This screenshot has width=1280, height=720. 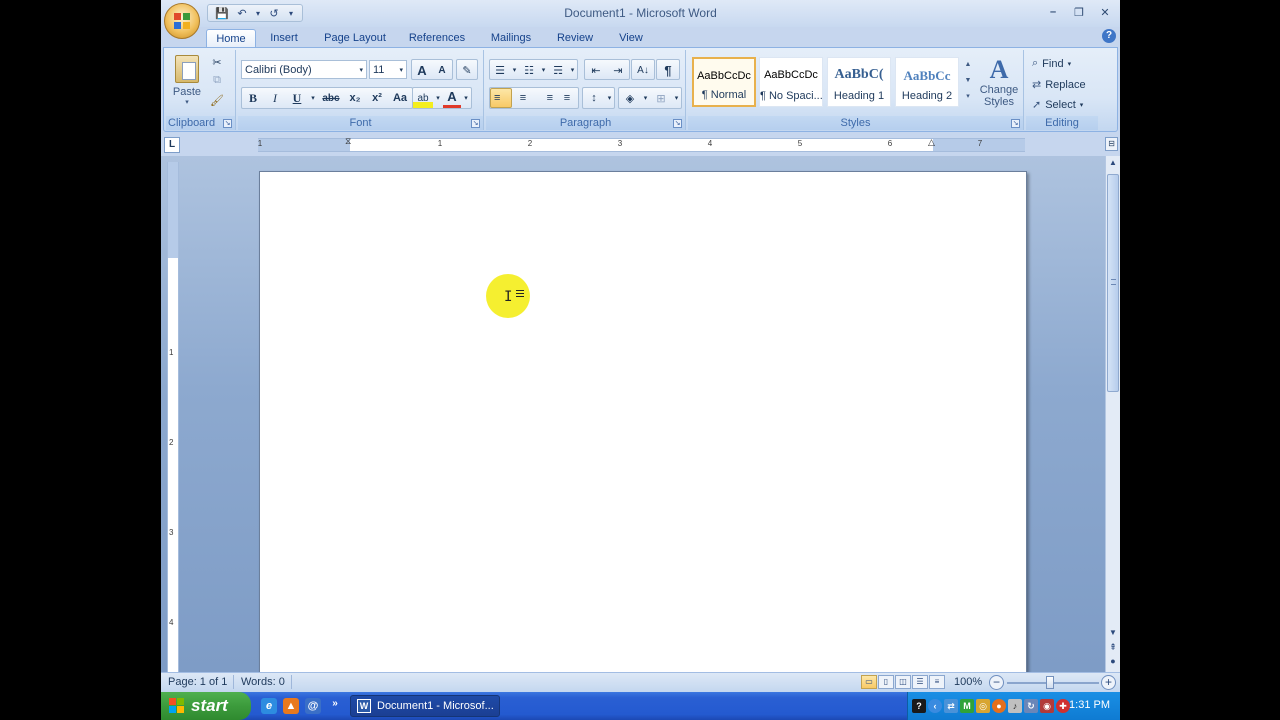 What do you see at coordinates (886, 682) in the screenshot?
I see `full-screen-reading-icon: ▯` at bounding box center [886, 682].